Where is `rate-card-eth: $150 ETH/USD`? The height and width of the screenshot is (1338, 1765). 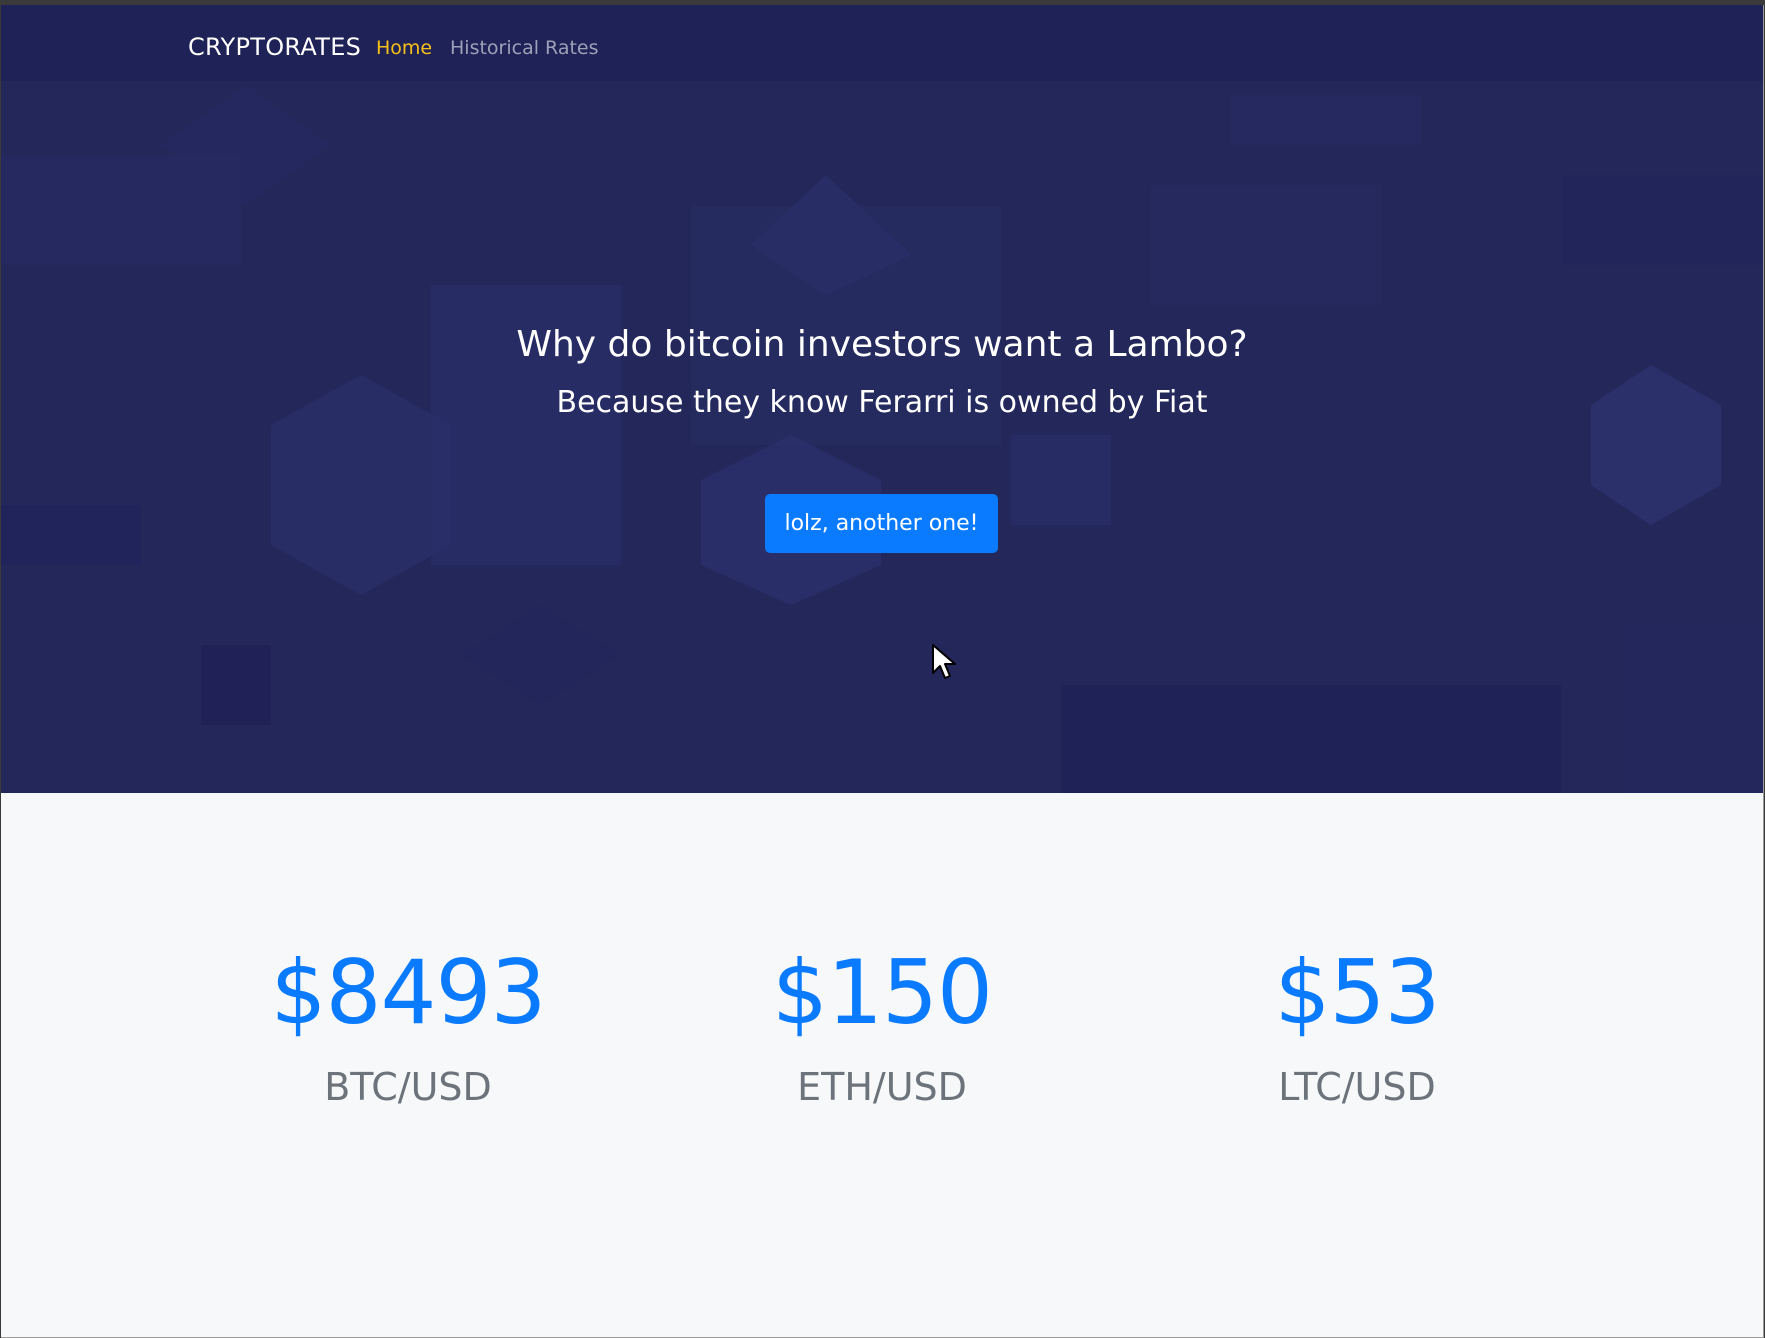 rate-card-eth: $150 ETH/USD is located at coordinates (882, 1025).